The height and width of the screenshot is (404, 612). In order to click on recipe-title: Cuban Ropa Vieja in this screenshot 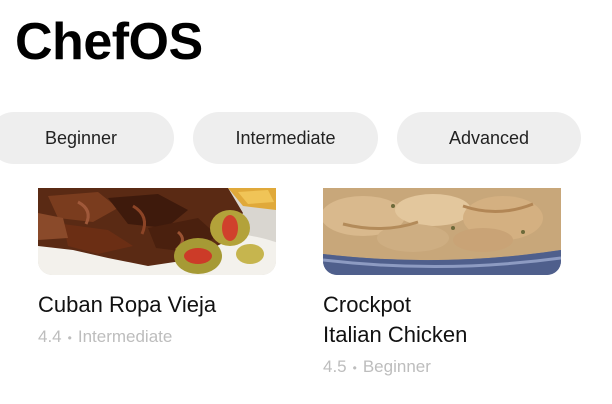, I will do `click(127, 304)`.